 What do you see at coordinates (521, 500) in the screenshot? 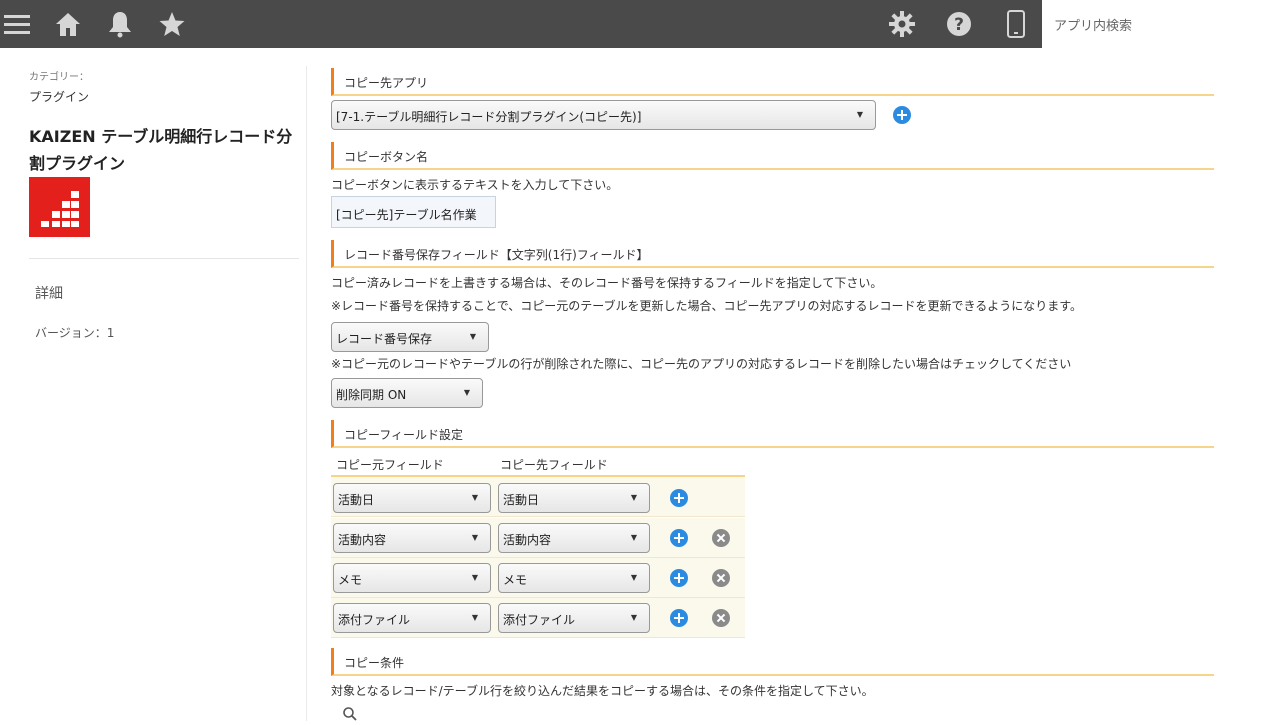
I see `dest-field-value: 活動日` at bounding box center [521, 500].